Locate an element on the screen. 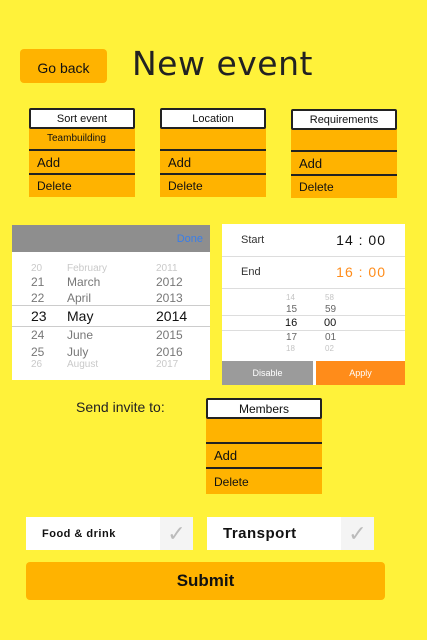  minute-option: 59 is located at coordinates (330, 309).